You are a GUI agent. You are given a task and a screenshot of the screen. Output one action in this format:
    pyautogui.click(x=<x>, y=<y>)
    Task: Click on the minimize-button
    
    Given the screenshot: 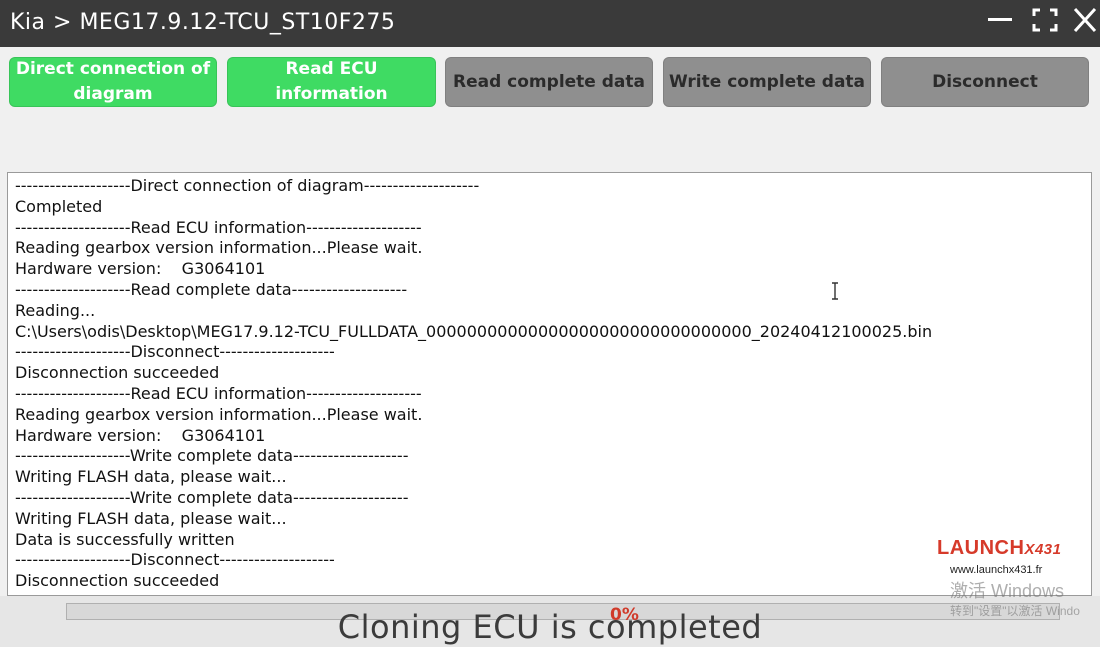 What is the action you would take?
    pyautogui.click(x=1000, y=20)
    